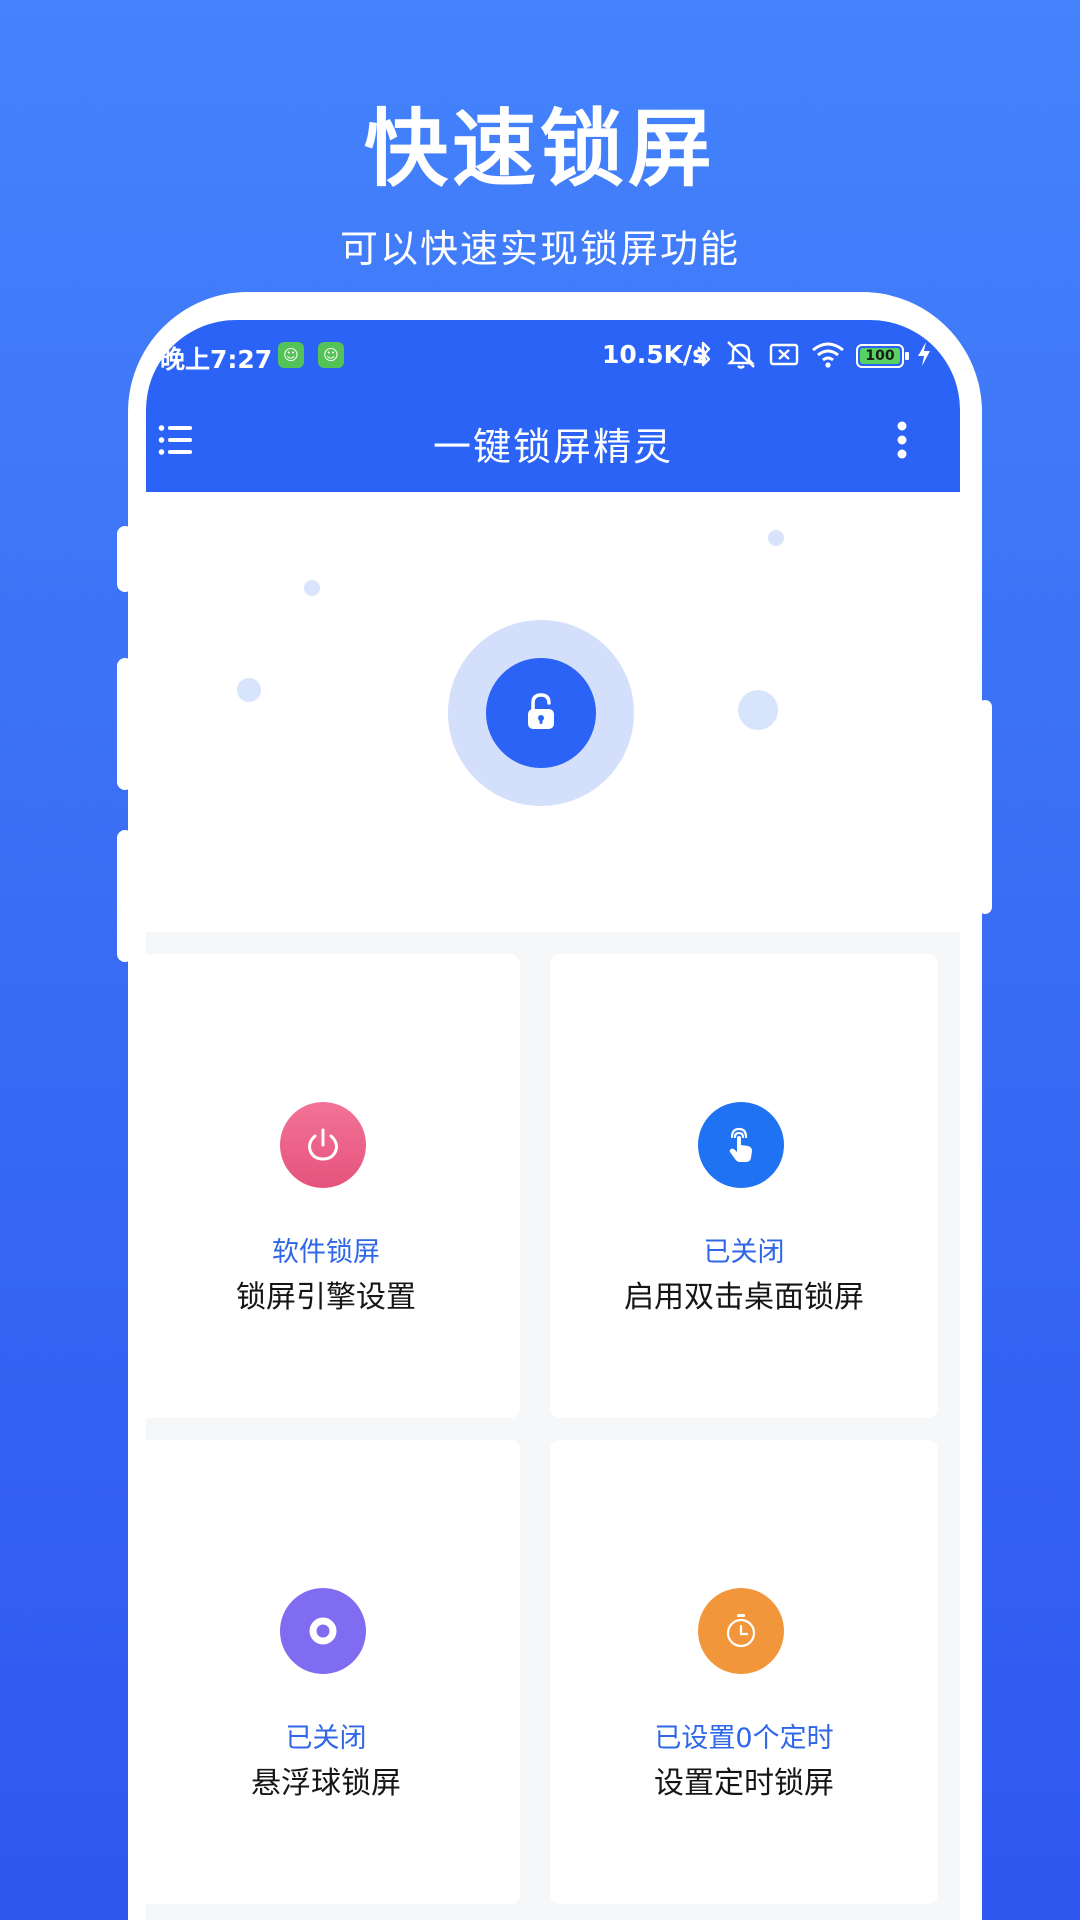  What do you see at coordinates (902, 440) in the screenshot?
I see `more-vertical-icon` at bounding box center [902, 440].